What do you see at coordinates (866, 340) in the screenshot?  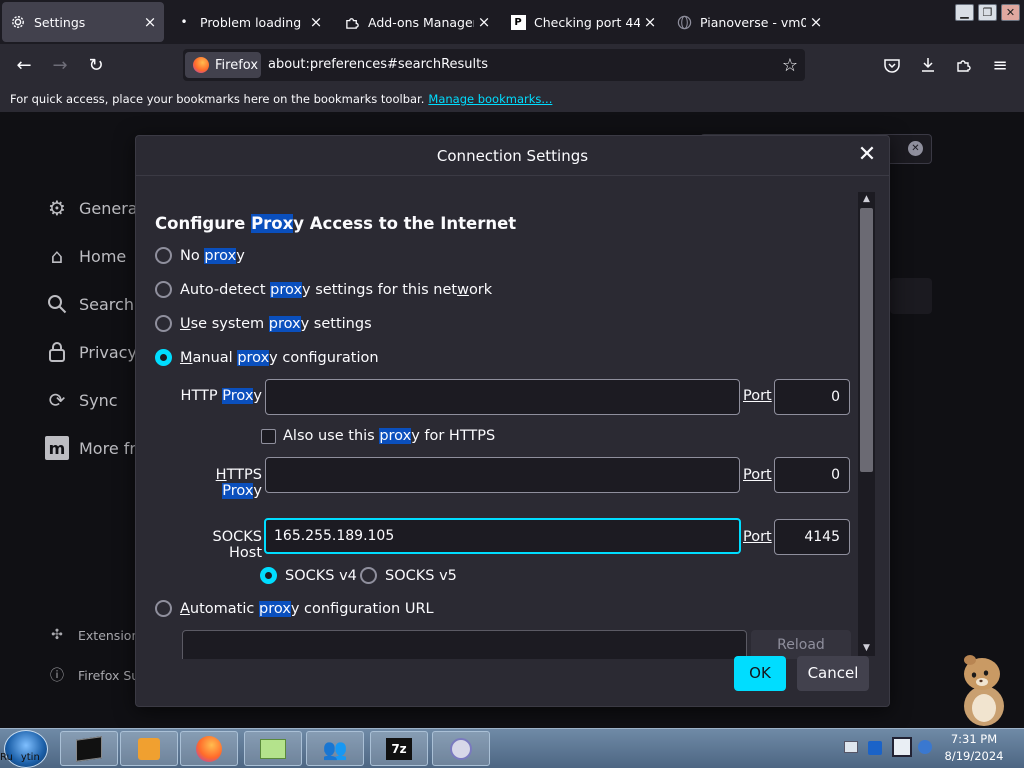 I see `scroll-thumb` at bounding box center [866, 340].